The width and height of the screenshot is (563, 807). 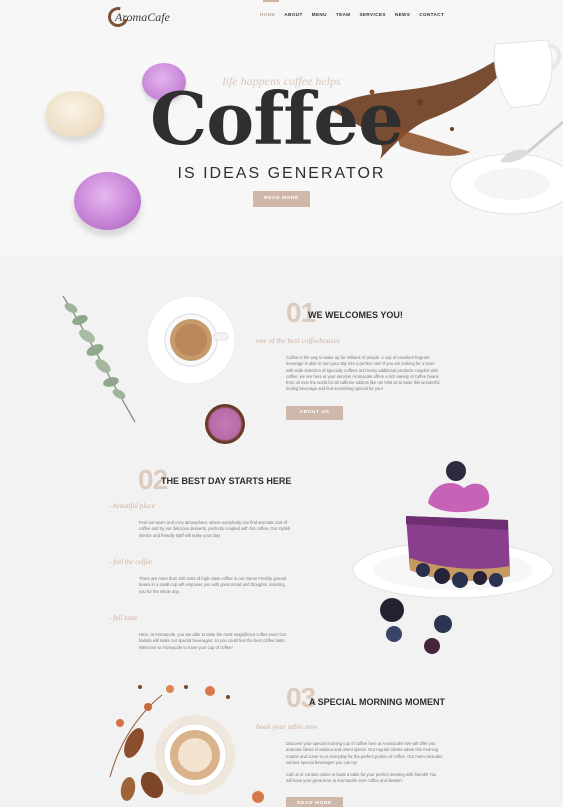 I want to click on logo-text: AromaCafe, so click(x=142, y=17).